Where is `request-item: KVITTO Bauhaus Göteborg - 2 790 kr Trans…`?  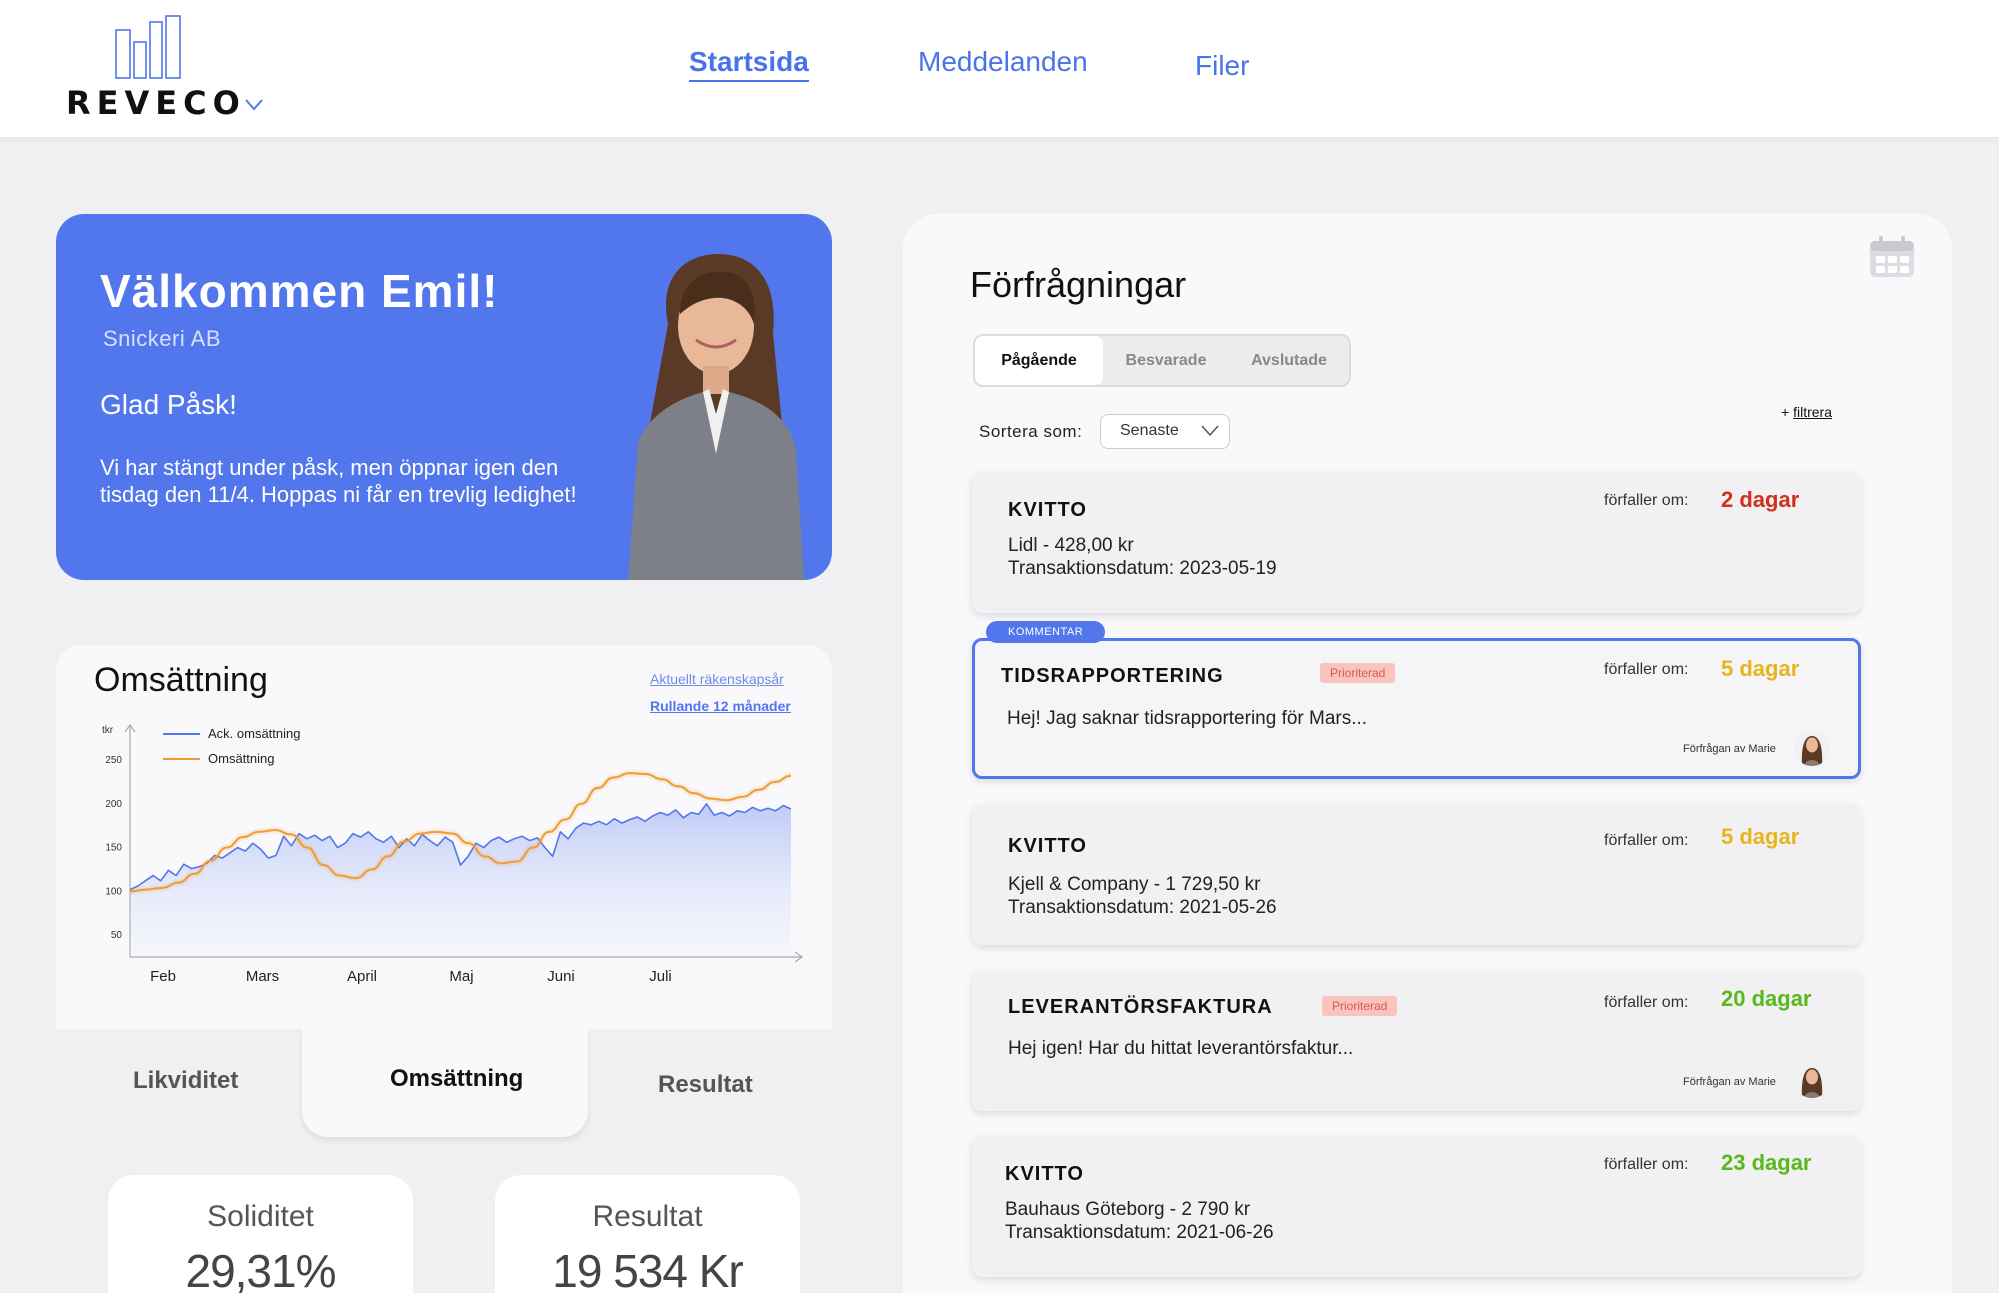
request-item: KVITTO Bauhaus Göteborg - 2 790 kr Trans… is located at coordinates (1416, 1206).